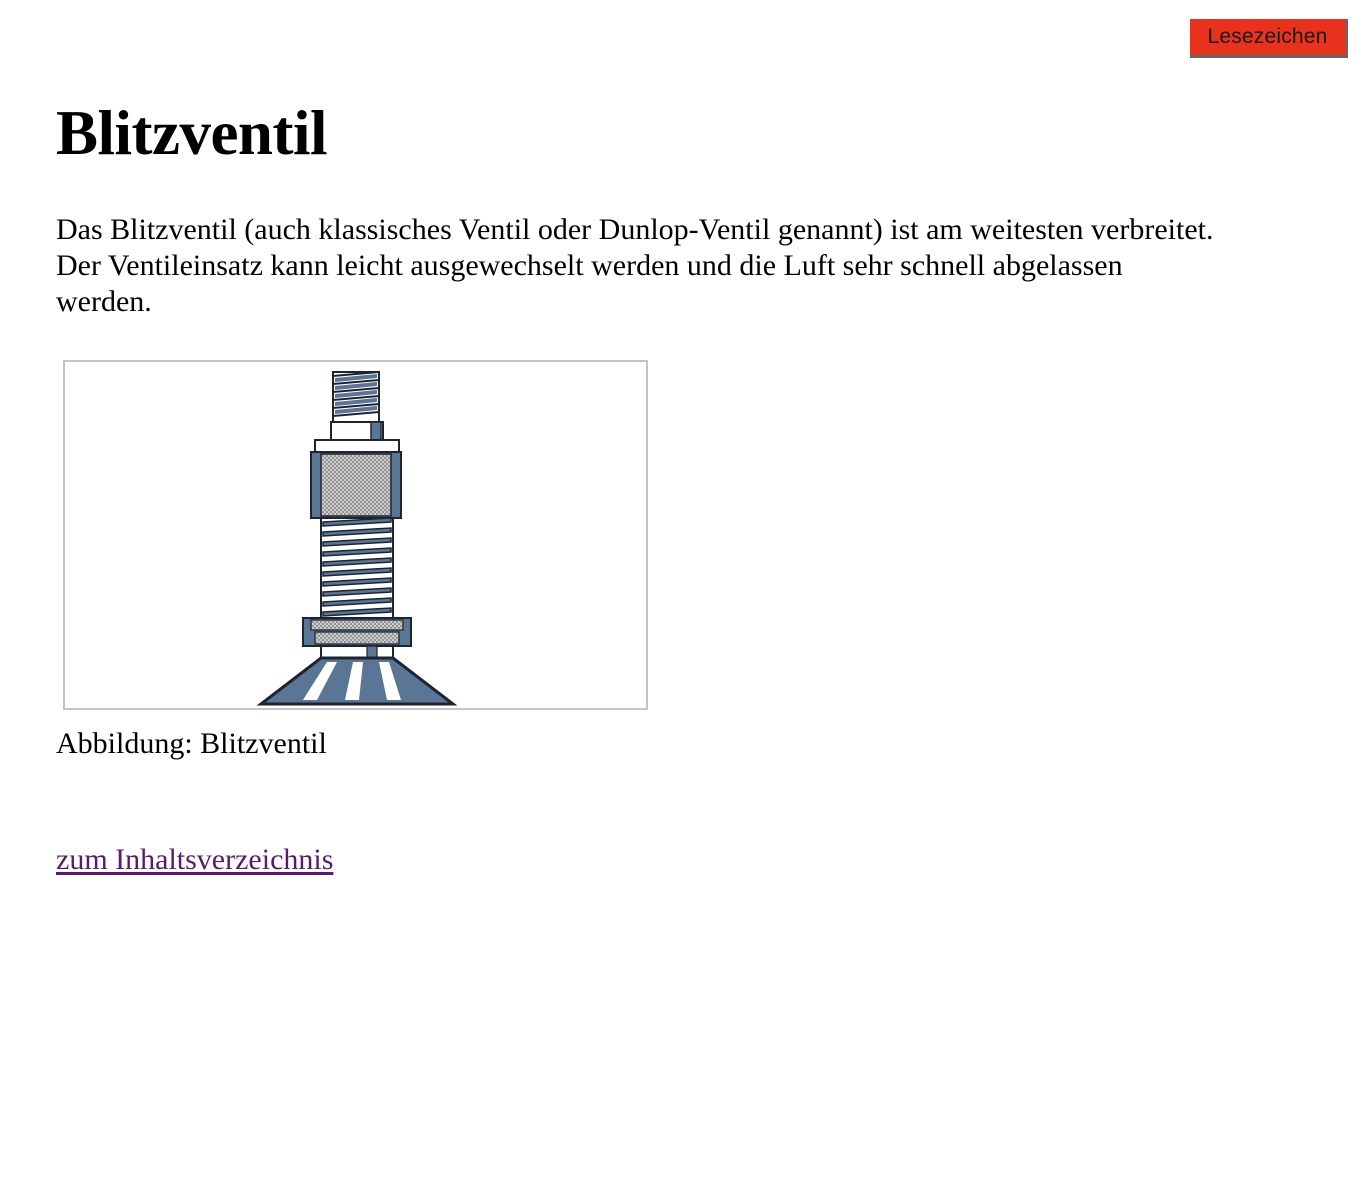 The width and height of the screenshot is (1362, 1186). What do you see at coordinates (191, 743) in the screenshot?
I see `figure-caption: Abbildung: Blitzventil` at bounding box center [191, 743].